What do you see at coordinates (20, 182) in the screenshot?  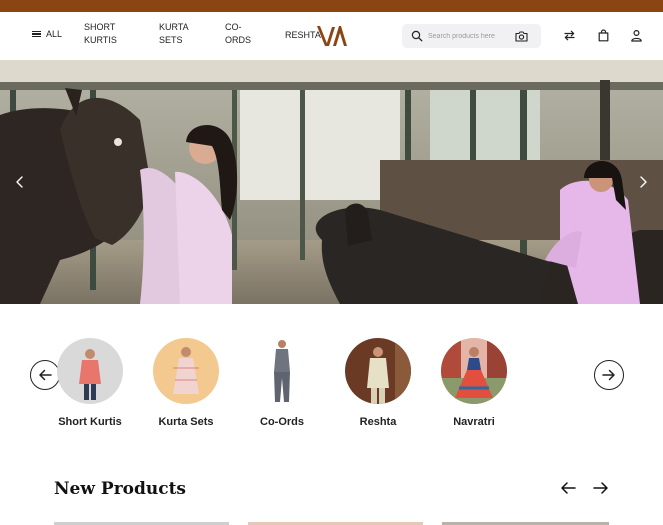 I see `hero-prev-arrow-icon` at bounding box center [20, 182].